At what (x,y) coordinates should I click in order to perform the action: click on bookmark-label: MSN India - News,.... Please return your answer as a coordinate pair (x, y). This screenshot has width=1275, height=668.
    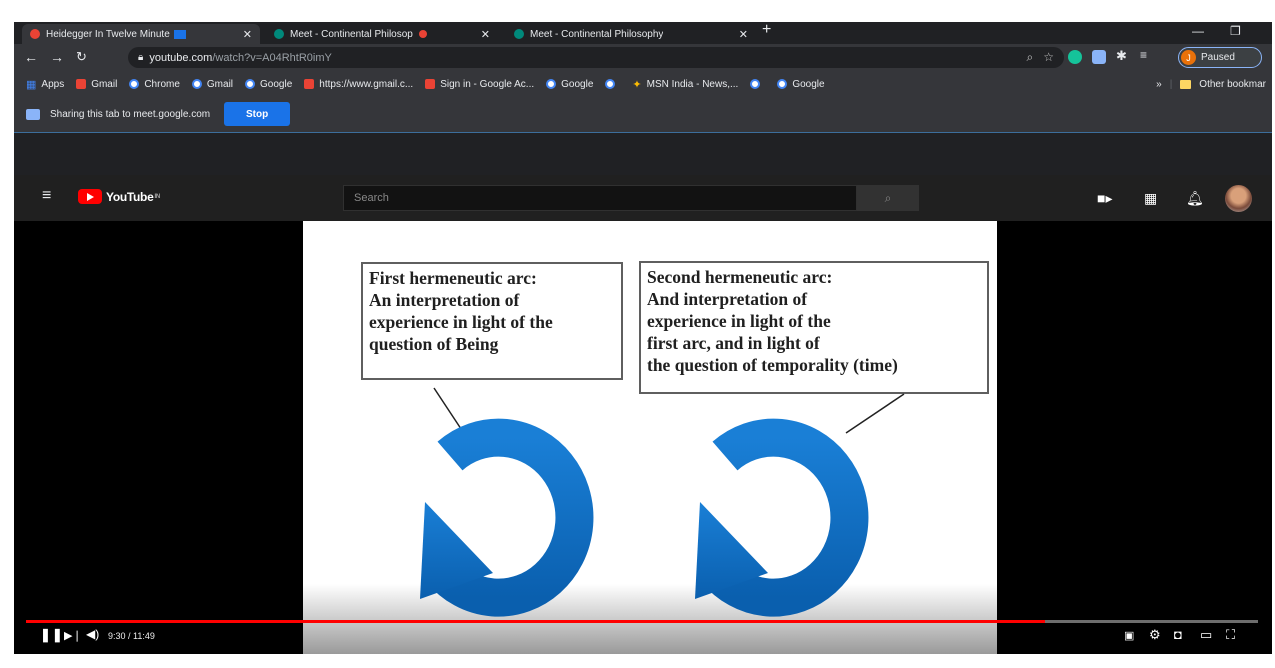
    Looking at the image, I should click on (692, 84).